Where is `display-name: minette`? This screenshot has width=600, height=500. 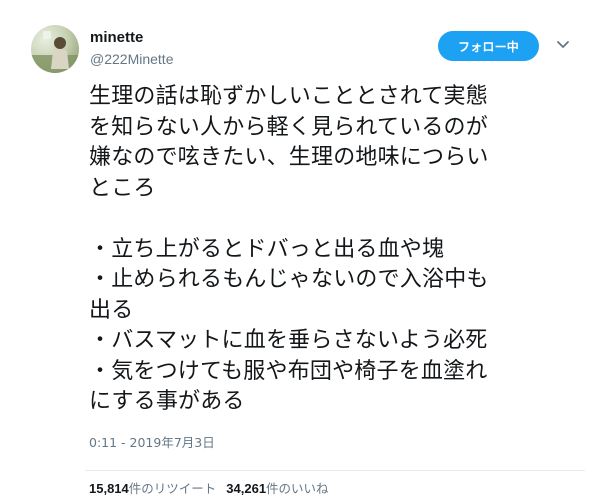
display-name: minette is located at coordinates (116, 38).